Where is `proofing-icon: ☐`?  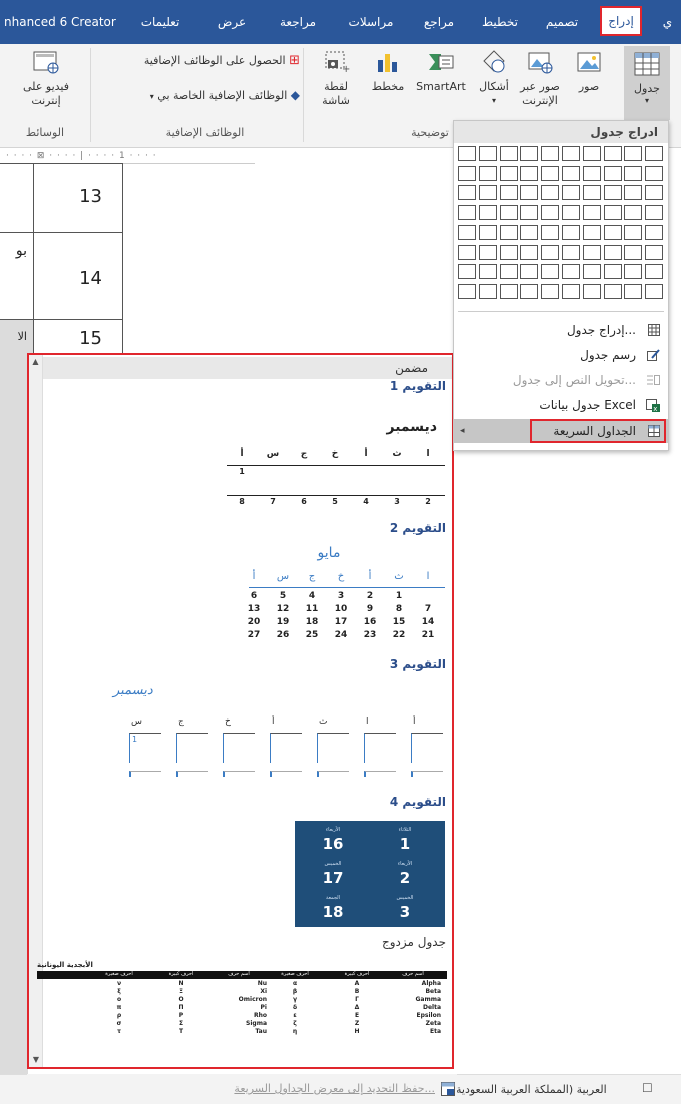 proofing-icon: ☐ is located at coordinates (647, 1088).